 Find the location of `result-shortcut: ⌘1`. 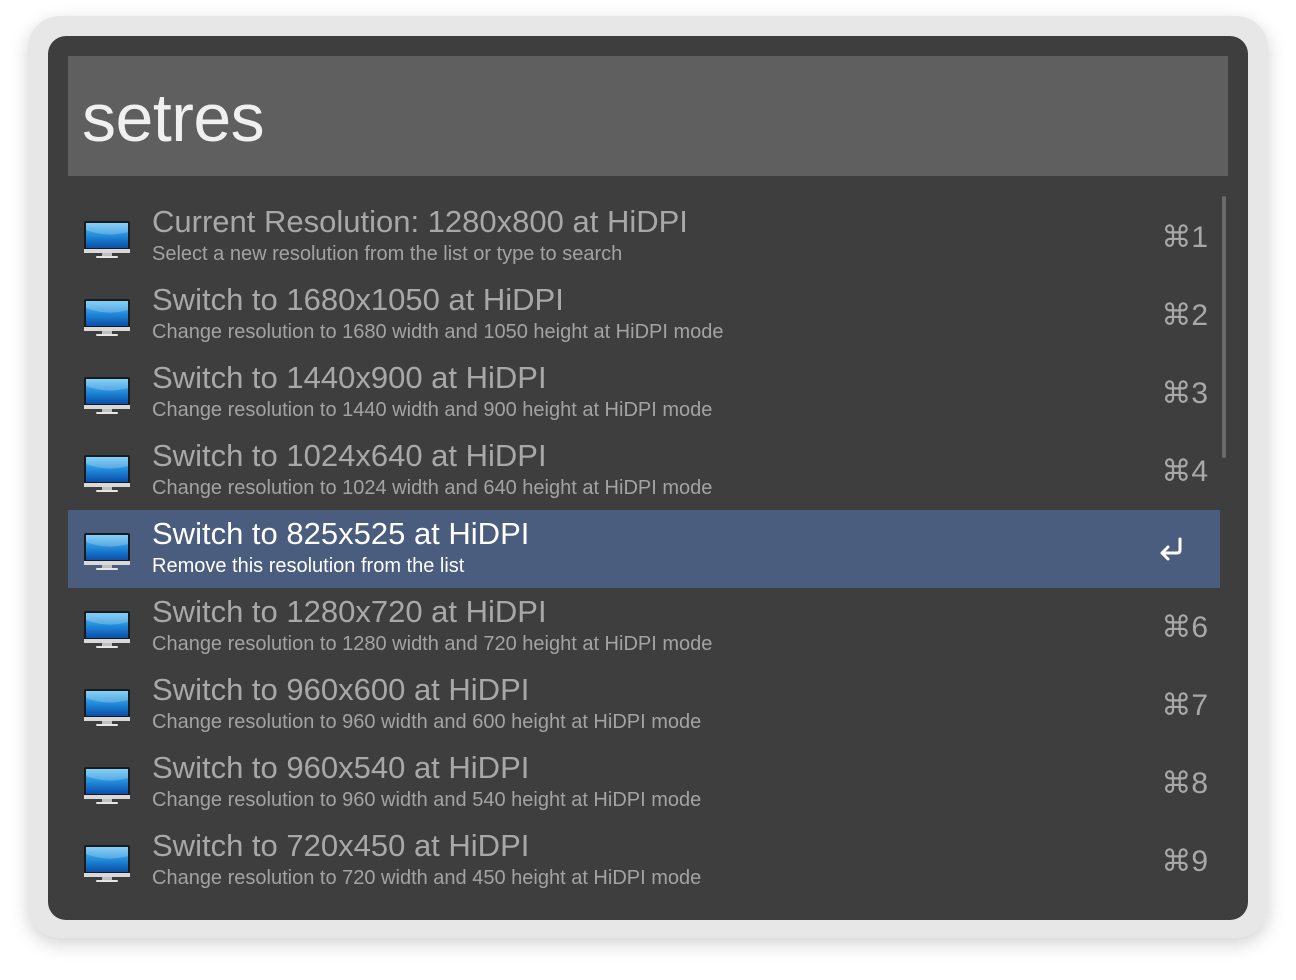

result-shortcut: ⌘1 is located at coordinates (1184, 237).